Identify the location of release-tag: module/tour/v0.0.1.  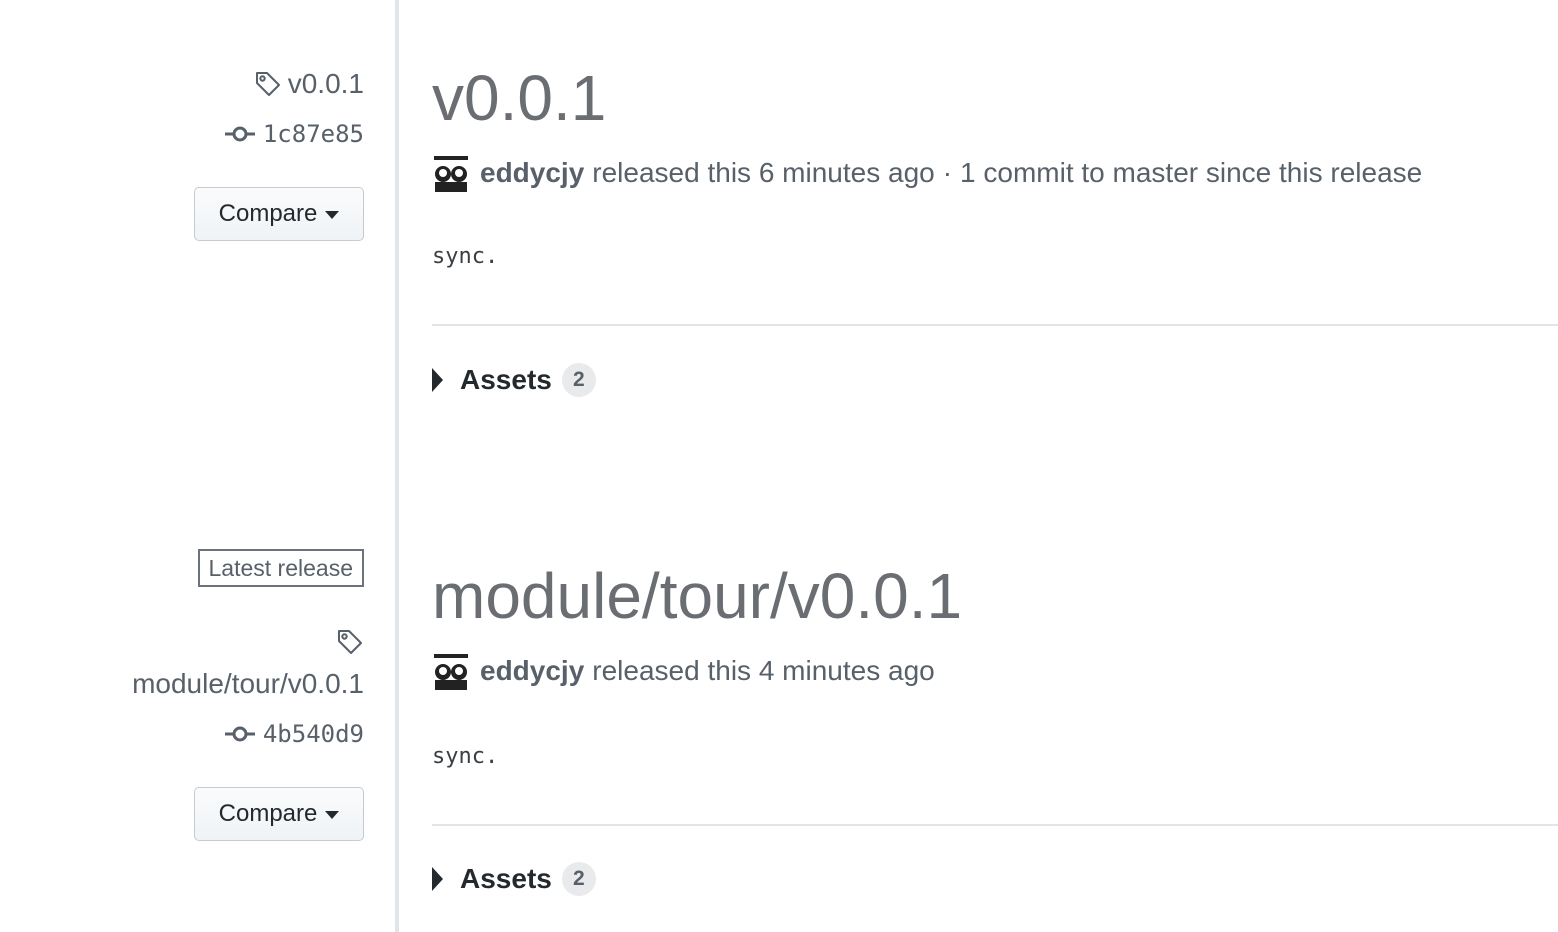
(248, 684).